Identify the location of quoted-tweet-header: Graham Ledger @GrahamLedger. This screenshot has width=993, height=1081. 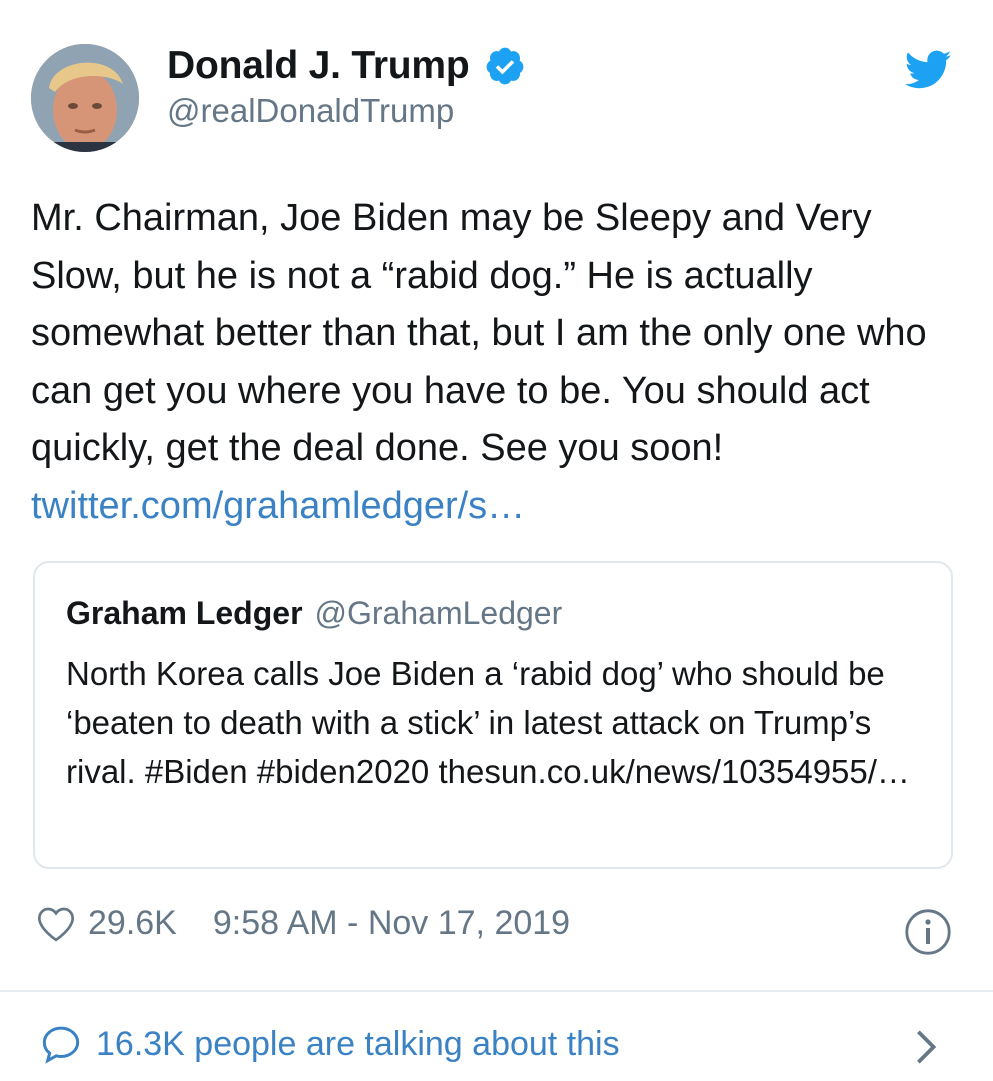
(314, 613).